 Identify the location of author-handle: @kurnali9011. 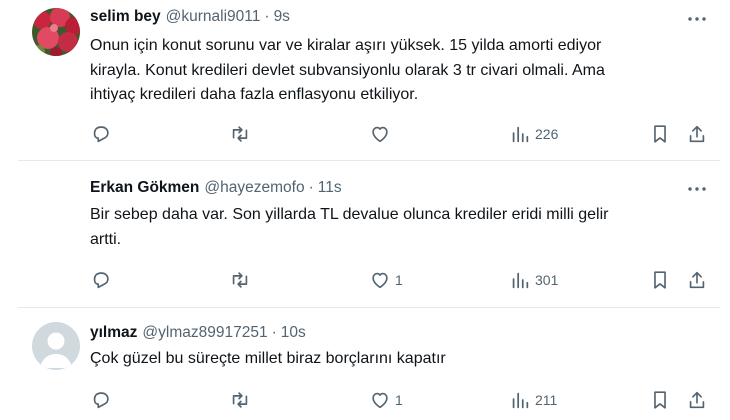
(213, 17).